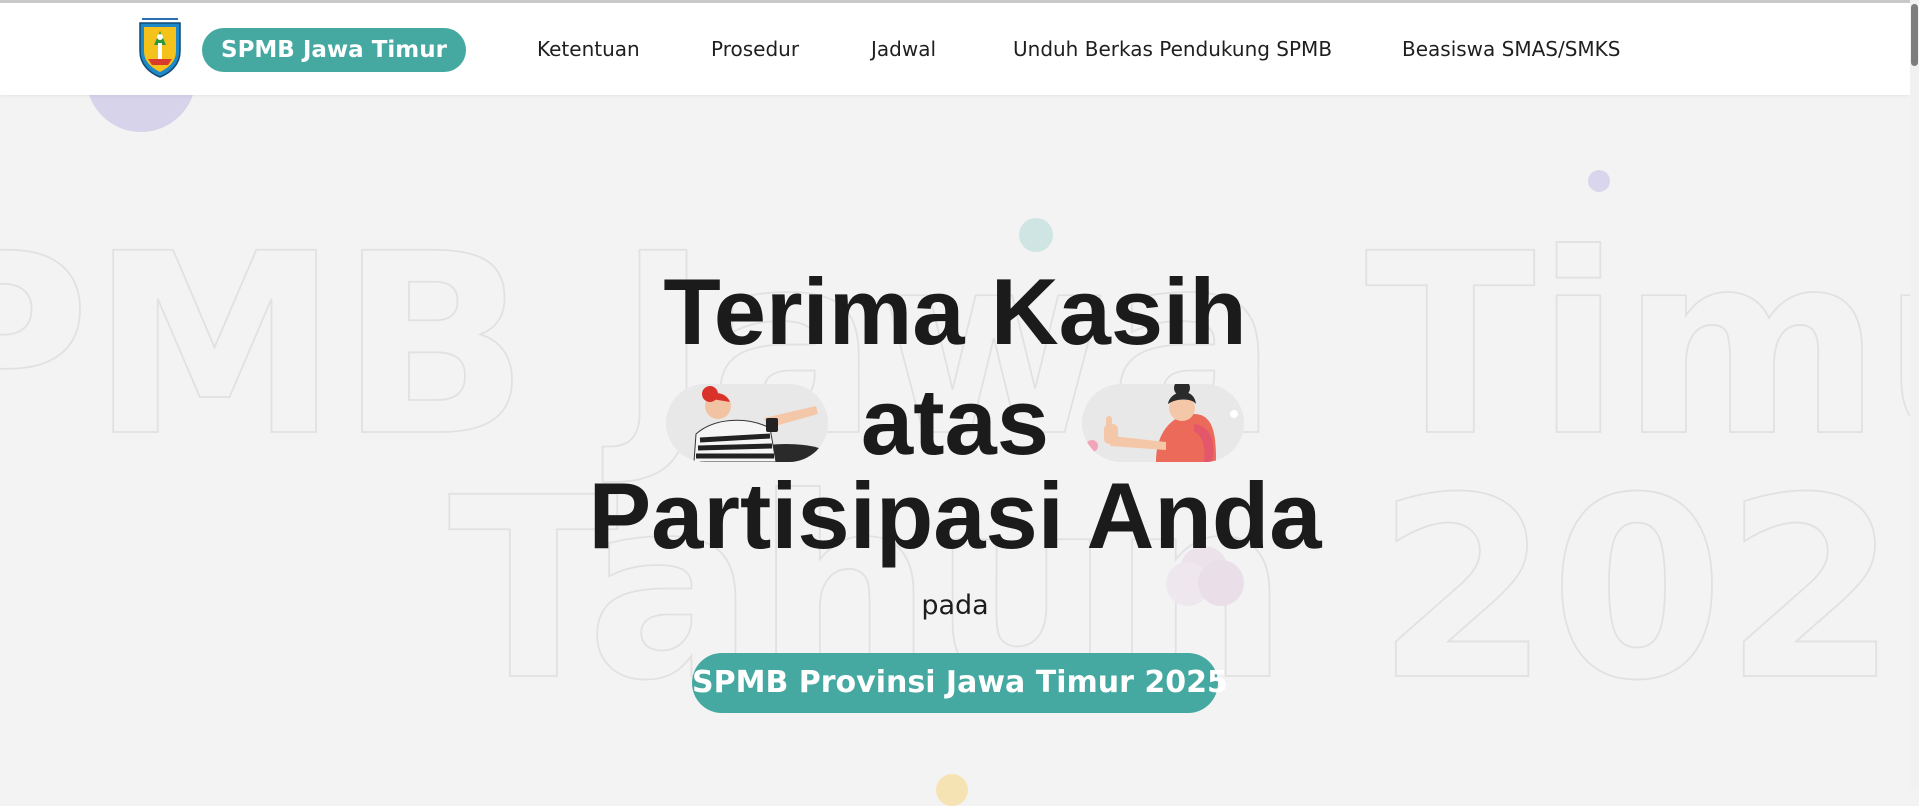  Describe the element at coordinates (1914, 35) in the screenshot. I see `scrollbar-thumb` at that location.